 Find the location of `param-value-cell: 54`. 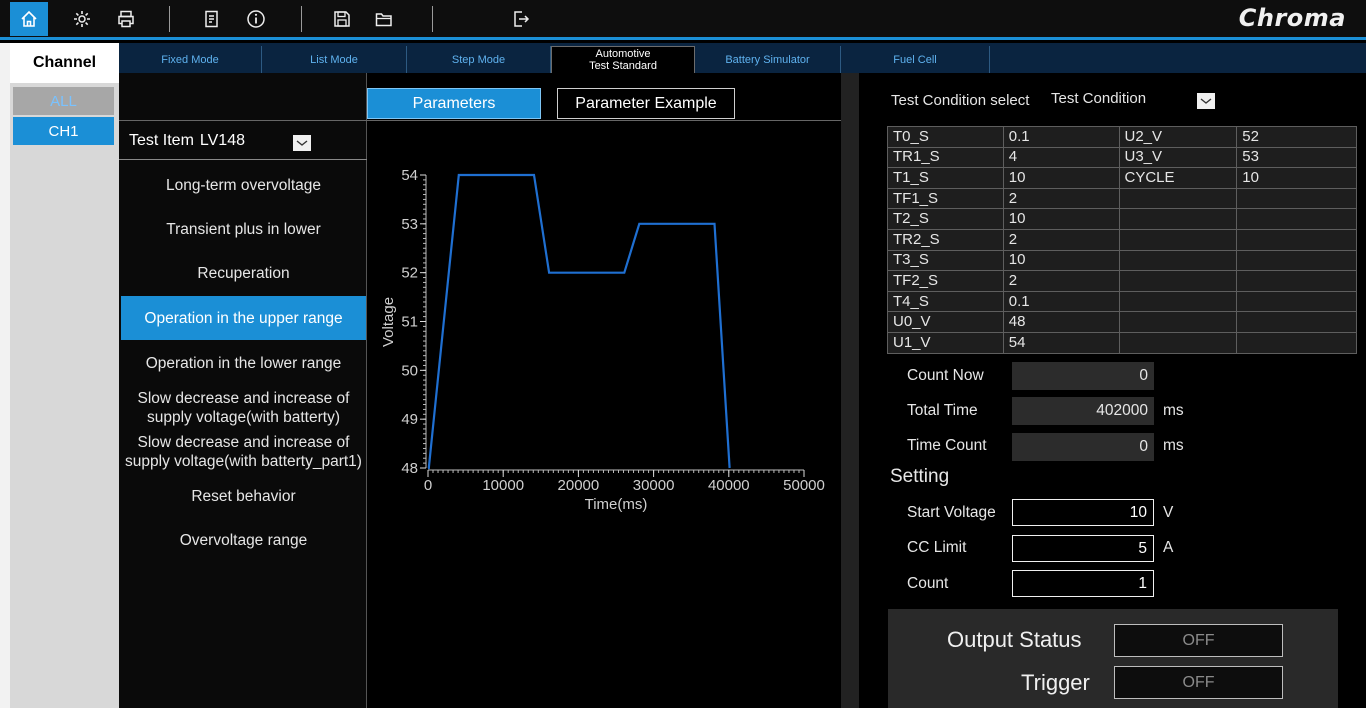

param-value-cell: 54 is located at coordinates (1061, 342).